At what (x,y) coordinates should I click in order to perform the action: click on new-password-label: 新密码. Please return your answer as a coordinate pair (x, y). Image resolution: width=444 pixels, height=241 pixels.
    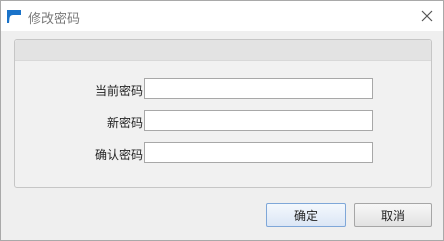
    Looking at the image, I should click on (124, 123).